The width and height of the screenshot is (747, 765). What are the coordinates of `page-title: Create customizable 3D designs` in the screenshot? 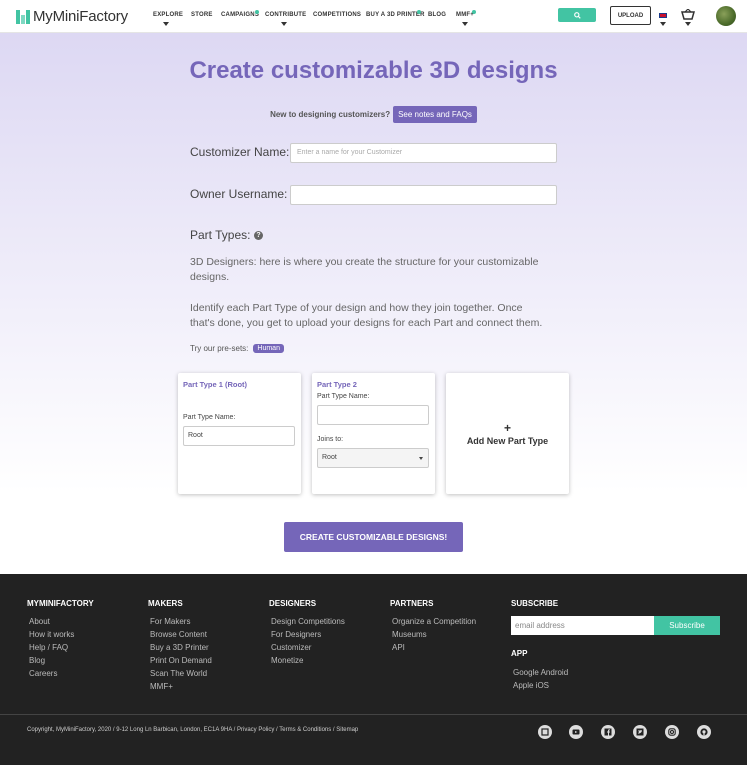 It's located at (373, 70).